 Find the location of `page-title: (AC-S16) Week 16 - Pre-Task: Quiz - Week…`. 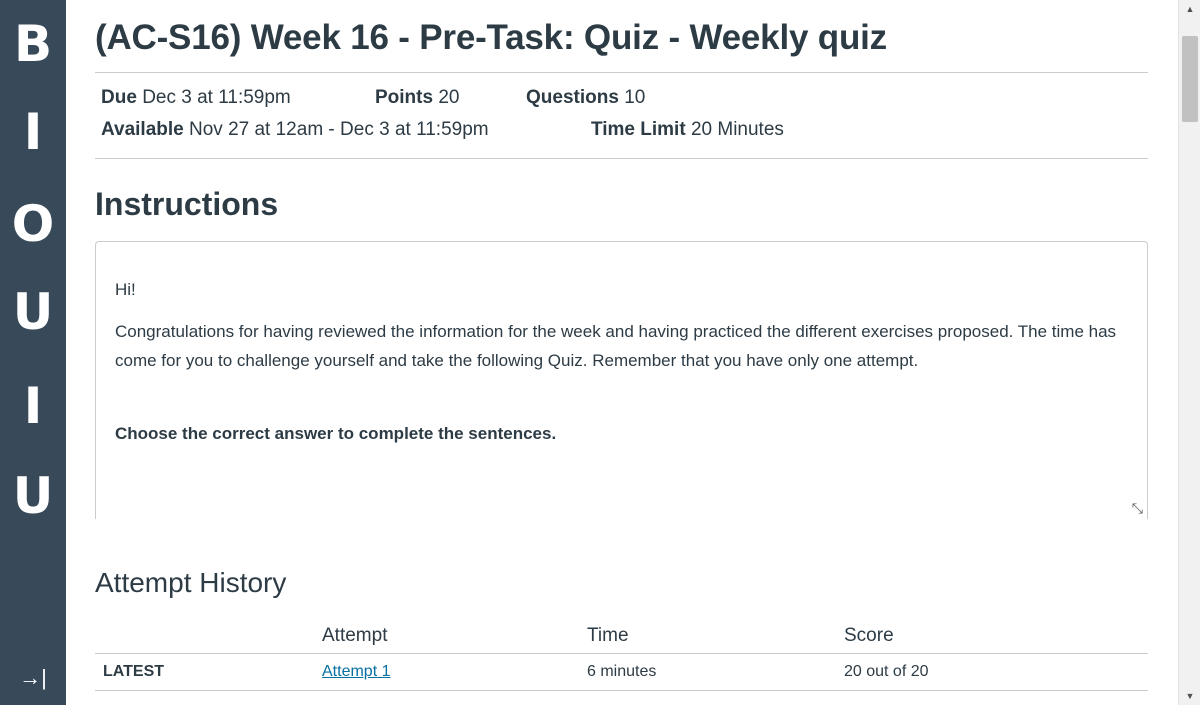

page-title: (AC-S16) Week 16 - Pre-Task: Quiz - Week… is located at coordinates (491, 37).